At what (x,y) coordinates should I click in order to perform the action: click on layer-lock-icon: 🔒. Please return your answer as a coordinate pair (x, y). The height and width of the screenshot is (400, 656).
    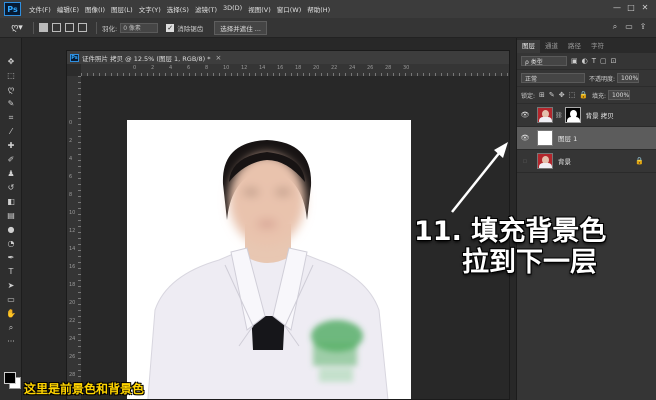
    Looking at the image, I should click on (639, 161).